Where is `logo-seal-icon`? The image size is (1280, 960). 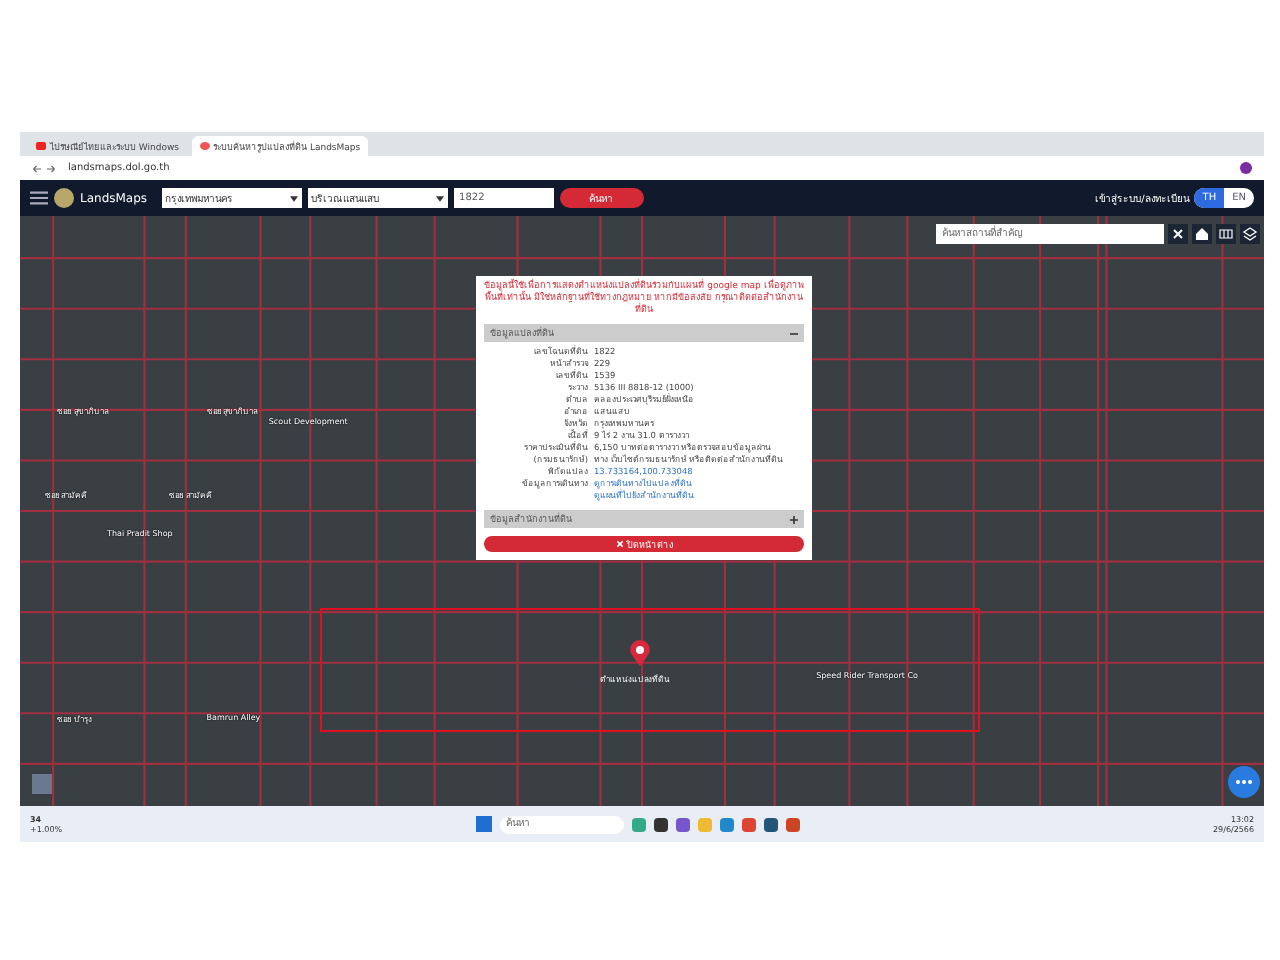
logo-seal-icon is located at coordinates (64, 198).